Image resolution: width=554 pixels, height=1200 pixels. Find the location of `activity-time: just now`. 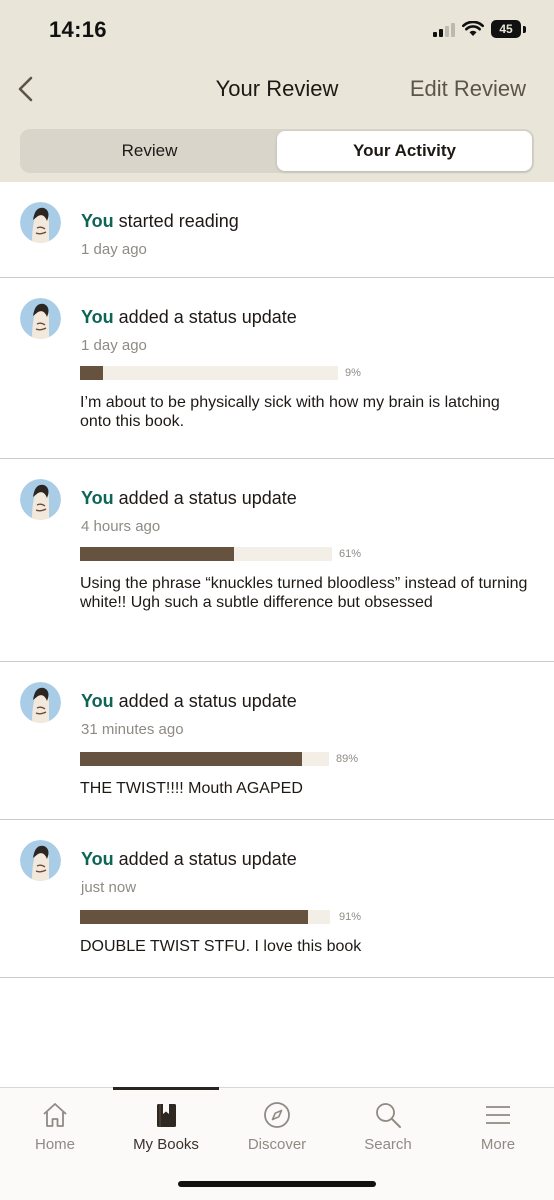

activity-time: just now is located at coordinates (109, 887).